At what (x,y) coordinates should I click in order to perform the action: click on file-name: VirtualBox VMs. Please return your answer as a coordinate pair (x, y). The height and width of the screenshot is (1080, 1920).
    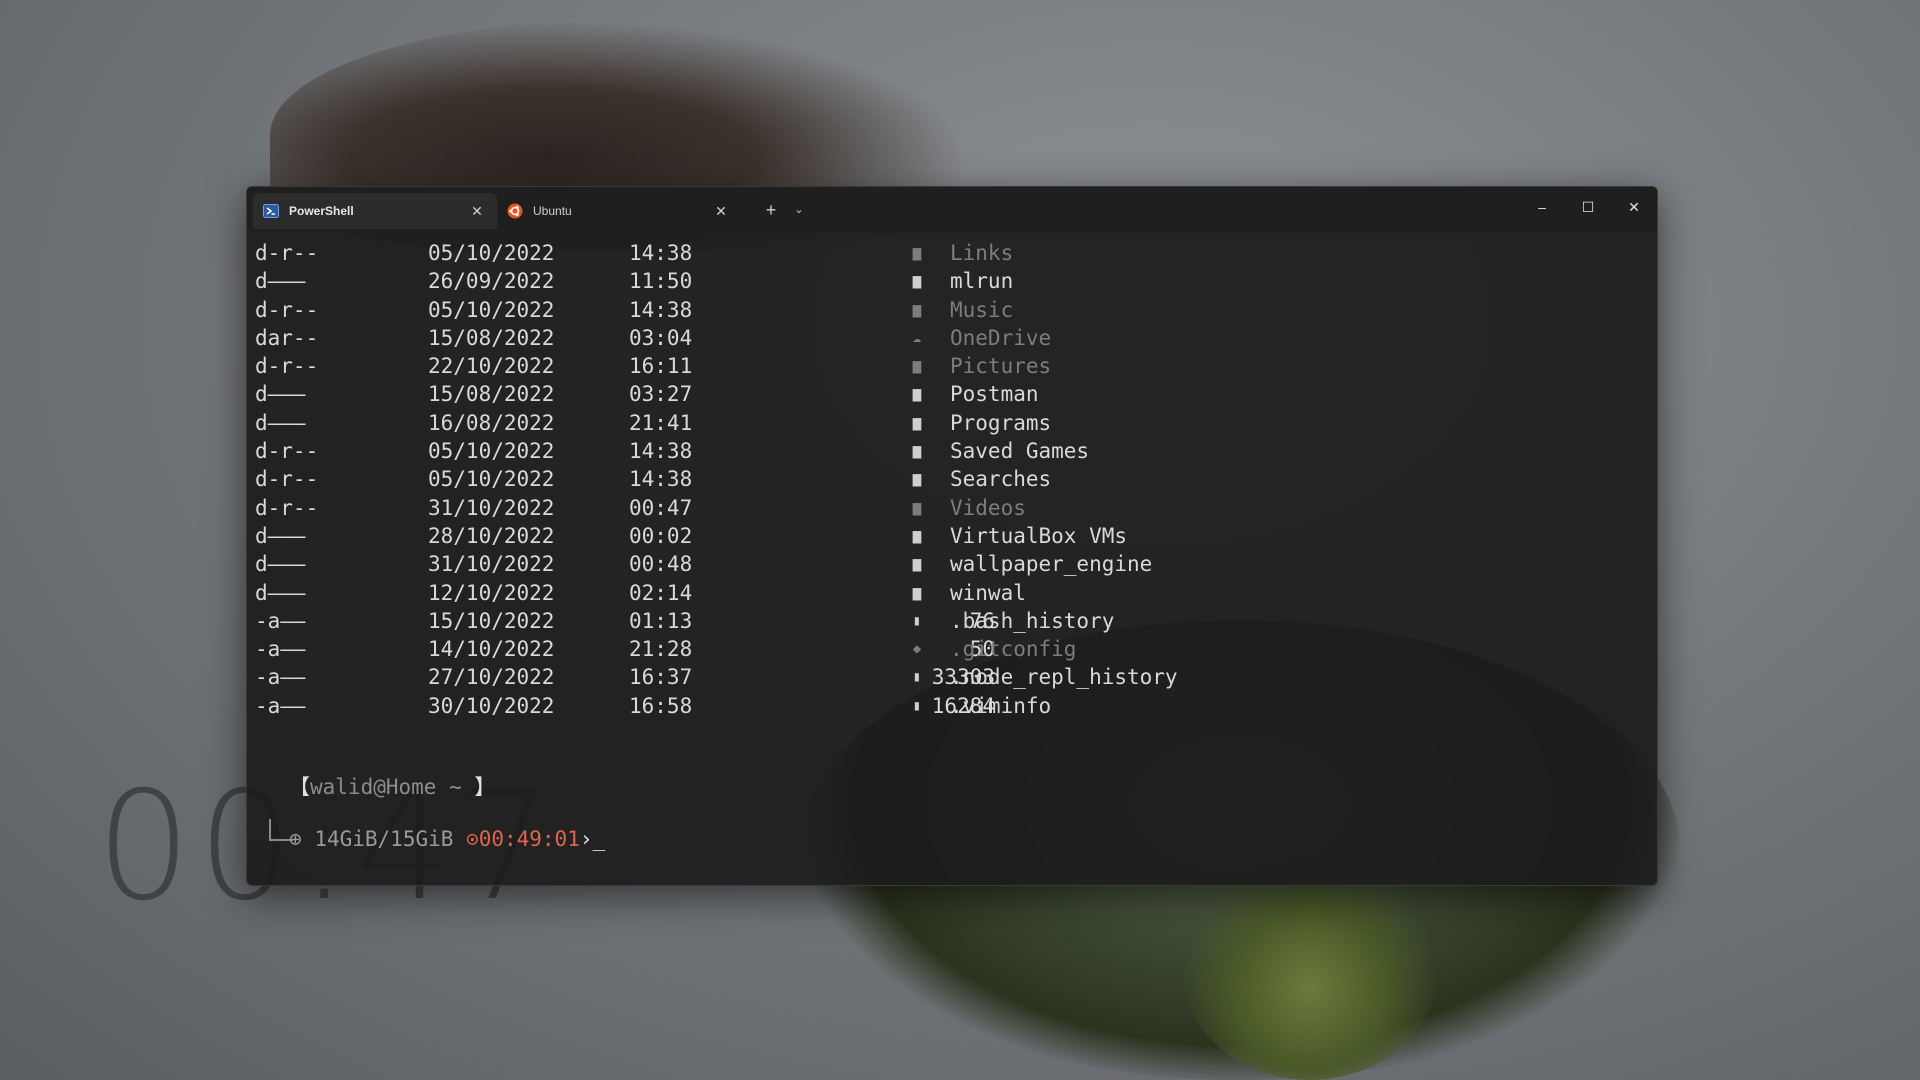
    Looking at the image, I should click on (1038, 536).